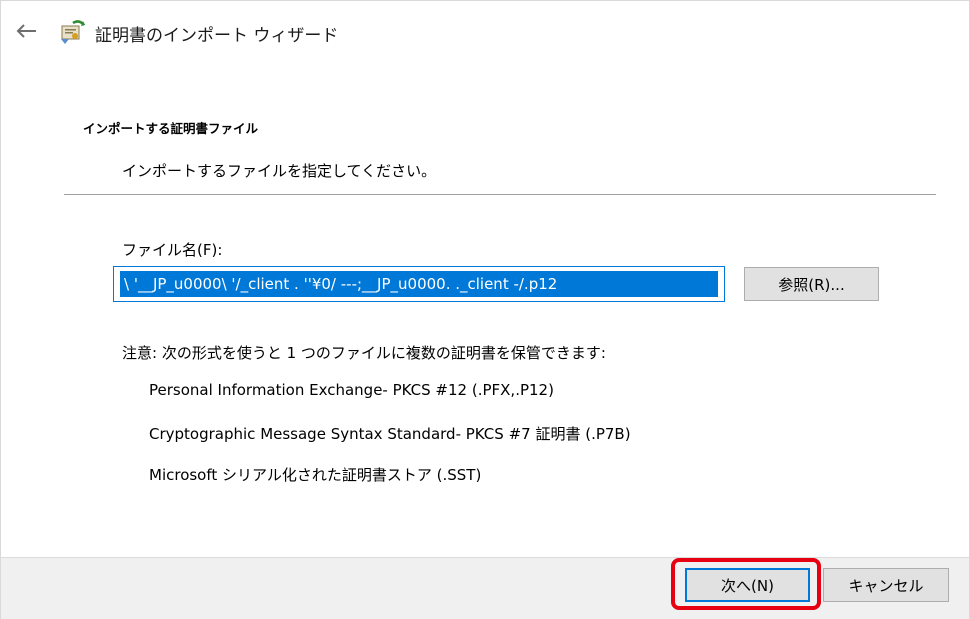 This screenshot has width=970, height=619. What do you see at coordinates (73, 32) in the screenshot?
I see `certificate-wizard-icon` at bounding box center [73, 32].